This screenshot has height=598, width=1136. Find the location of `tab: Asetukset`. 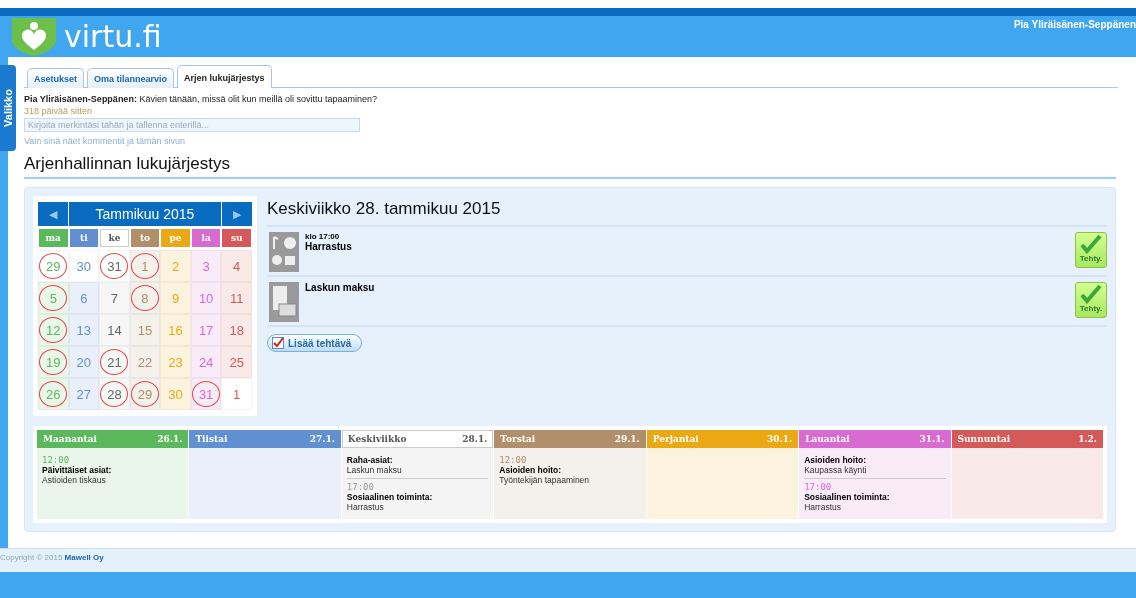

tab: Asetukset is located at coordinates (56, 78).